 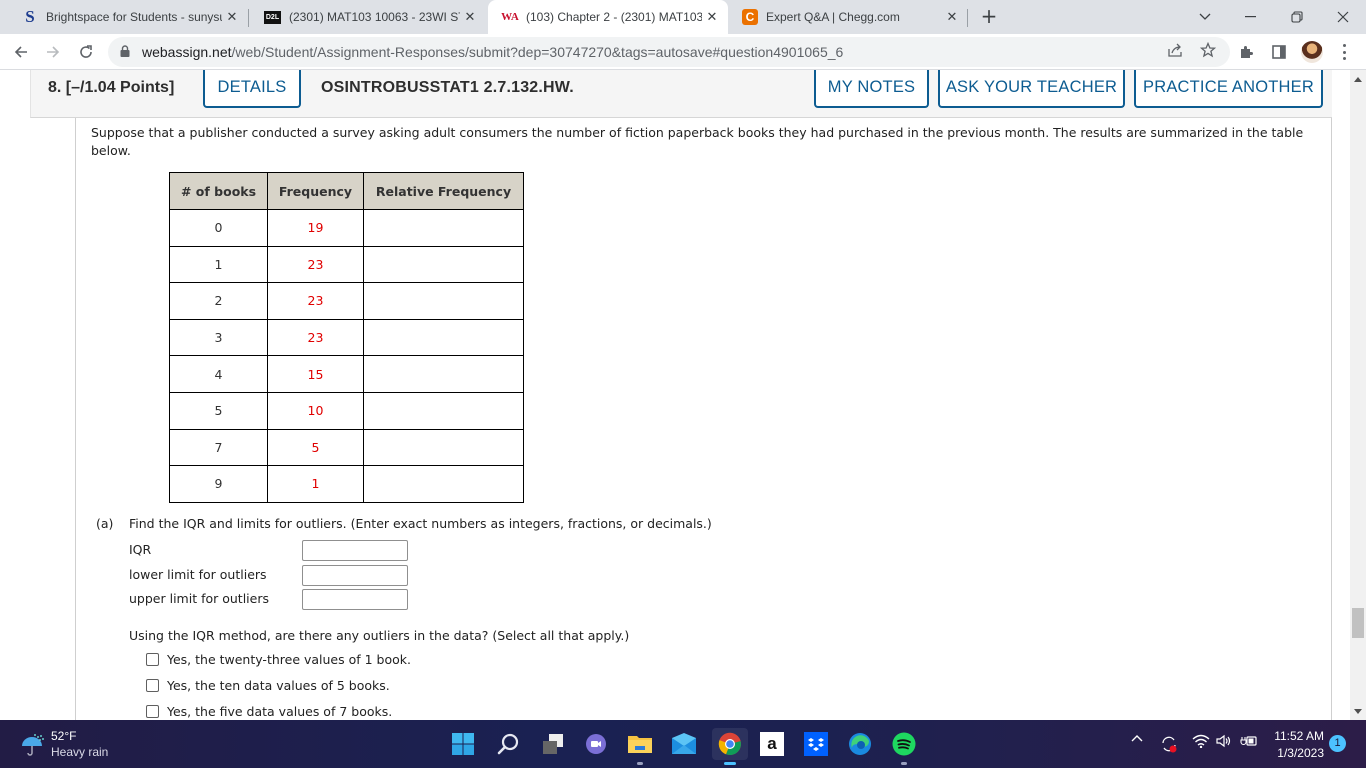 I want to click on amazon-icon: a, so click(x=772, y=744).